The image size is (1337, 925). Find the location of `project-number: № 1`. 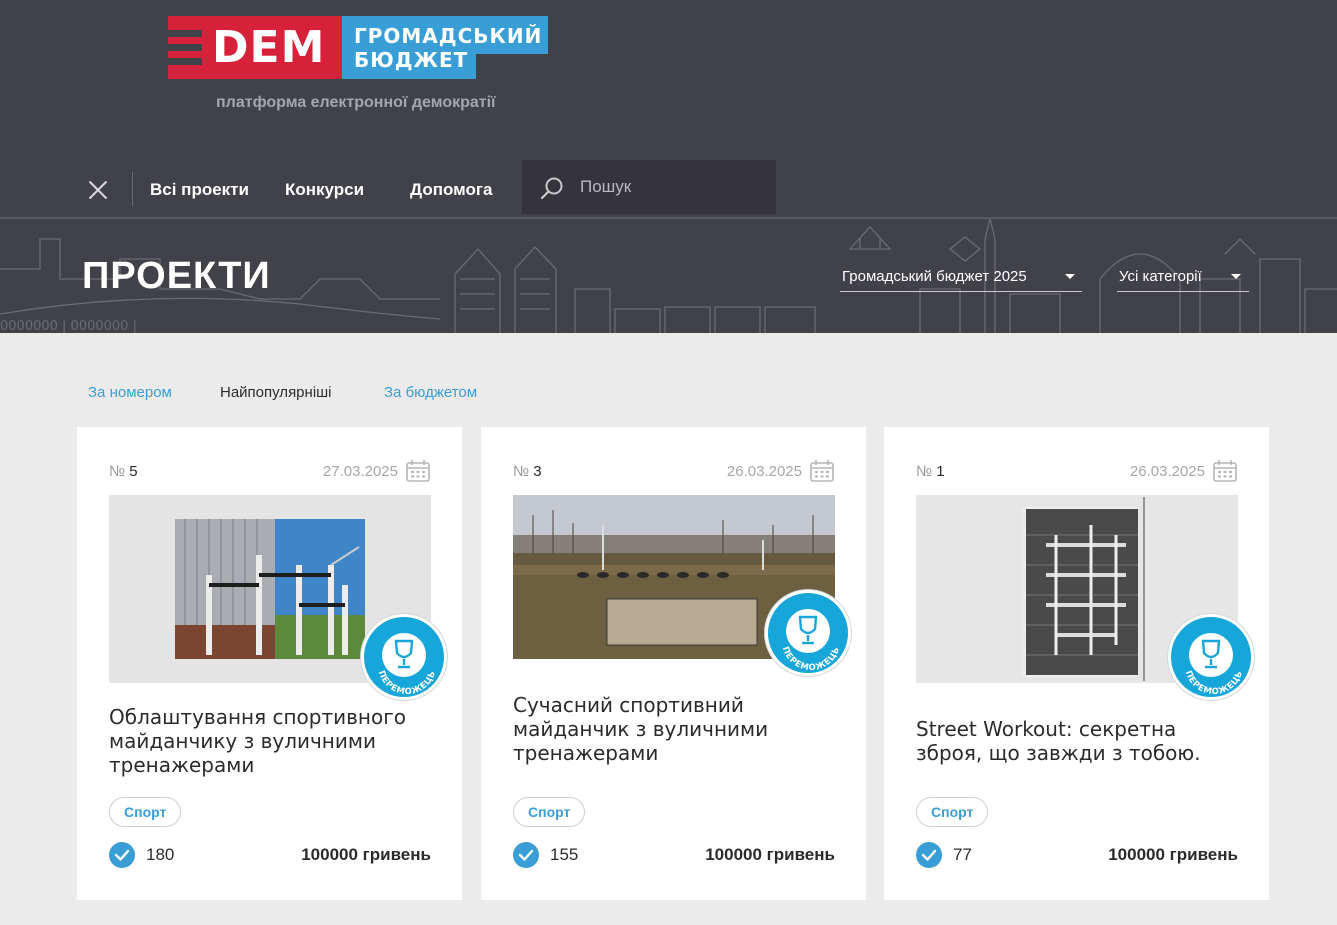

project-number: № 1 is located at coordinates (930, 471).